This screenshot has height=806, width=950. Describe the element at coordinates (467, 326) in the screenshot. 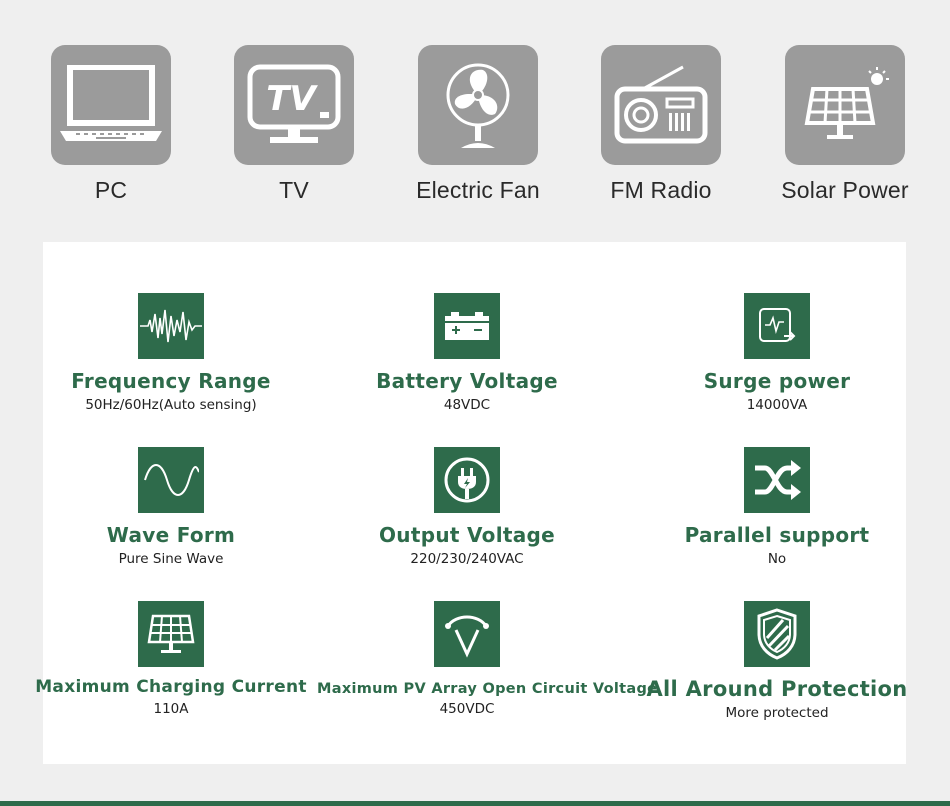

I see `battery-icon` at that location.